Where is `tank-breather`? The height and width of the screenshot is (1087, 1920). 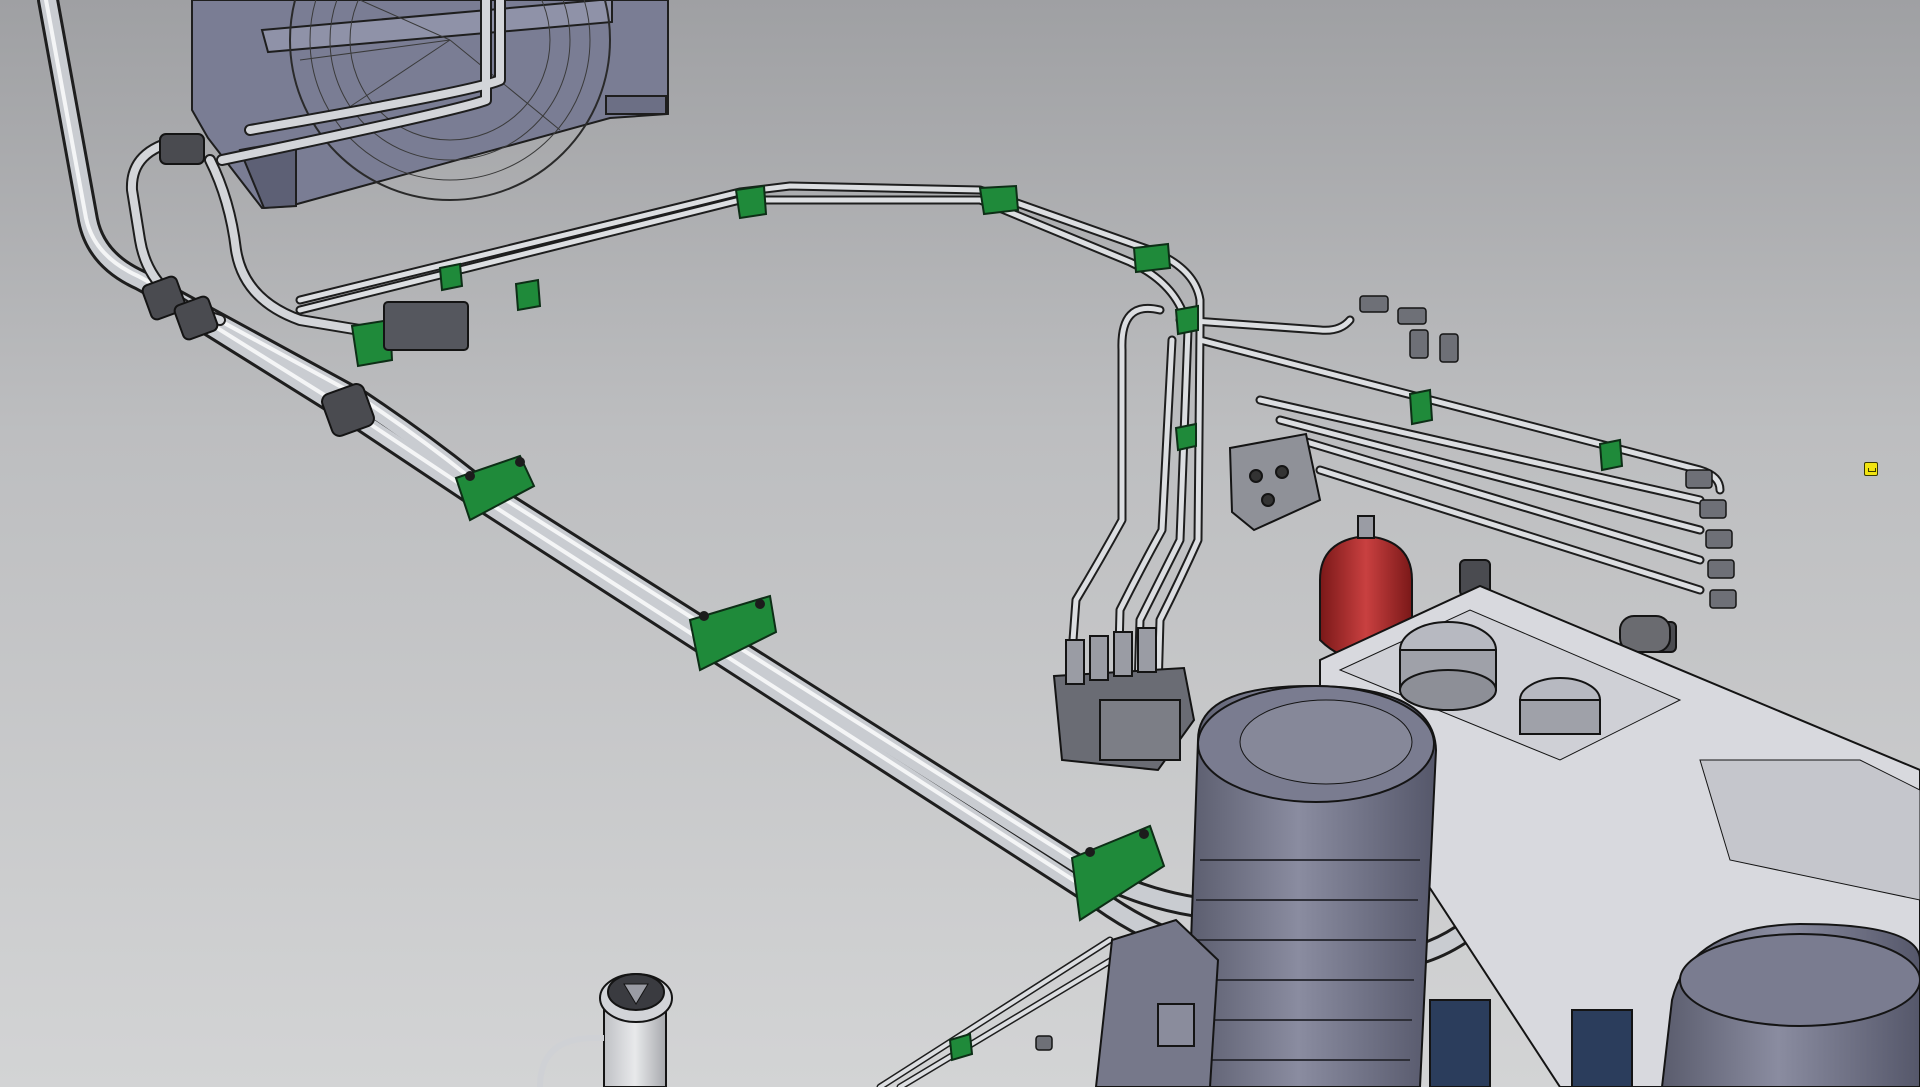
tank-breather is located at coordinates (605, 1030).